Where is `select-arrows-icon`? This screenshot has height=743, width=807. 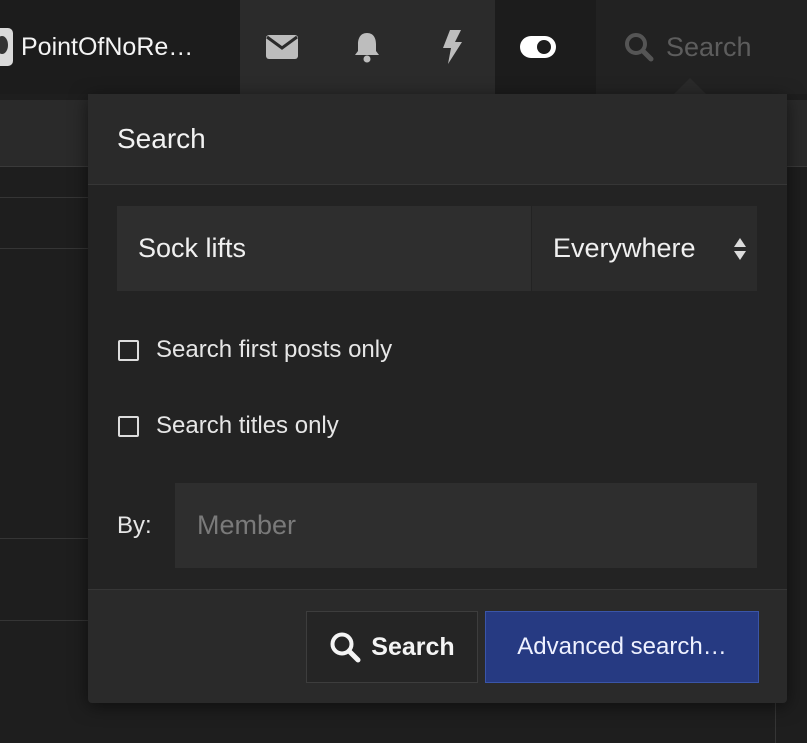 select-arrows-icon is located at coordinates (740, 248).